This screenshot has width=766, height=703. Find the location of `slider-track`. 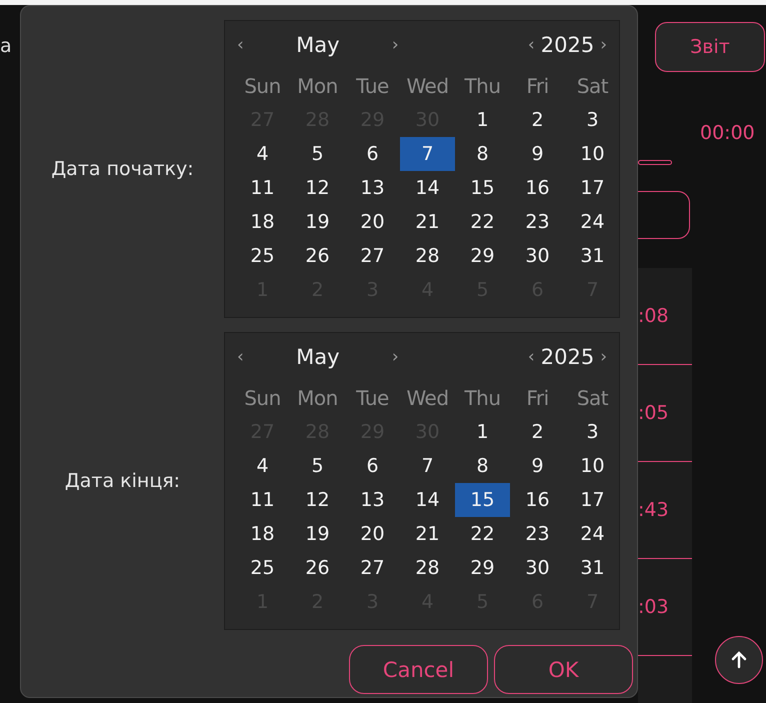

slider-track is located at coordinates (655, 162).